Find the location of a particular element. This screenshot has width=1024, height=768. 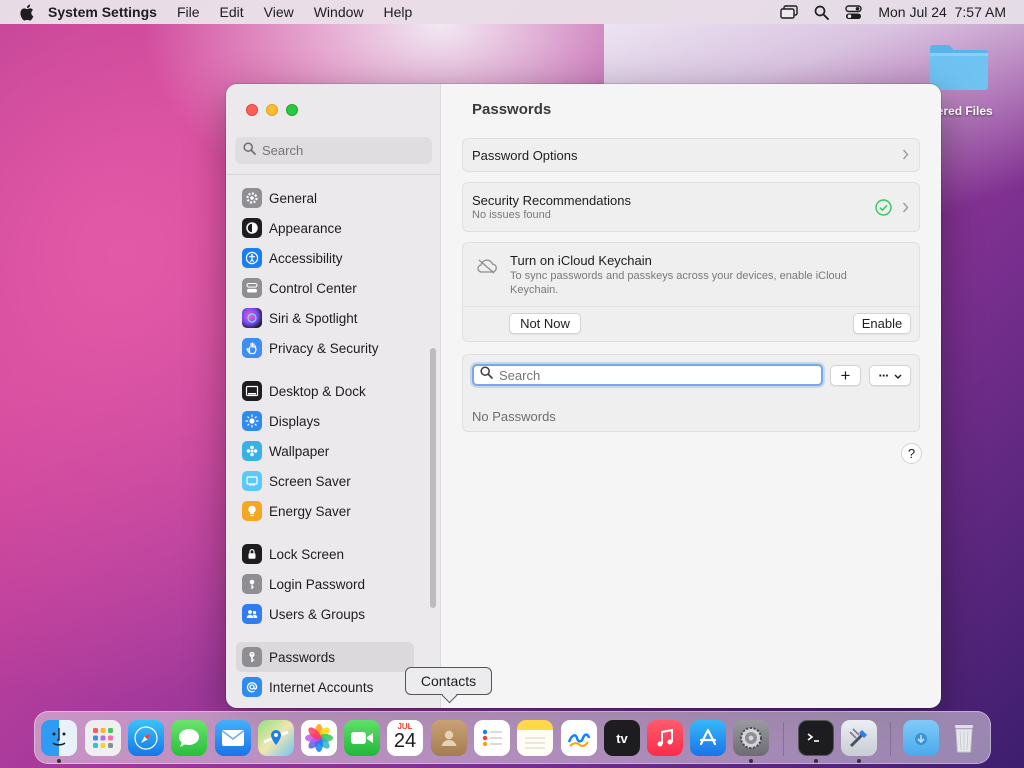

launchpad-icon is located at coordinates (103, 738).